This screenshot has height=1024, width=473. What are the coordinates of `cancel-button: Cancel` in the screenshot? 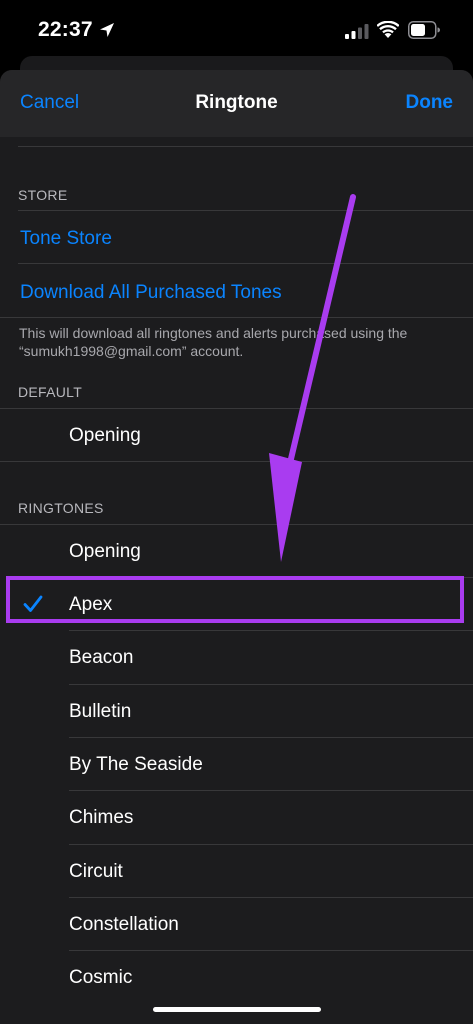 It's located at (49, 103).